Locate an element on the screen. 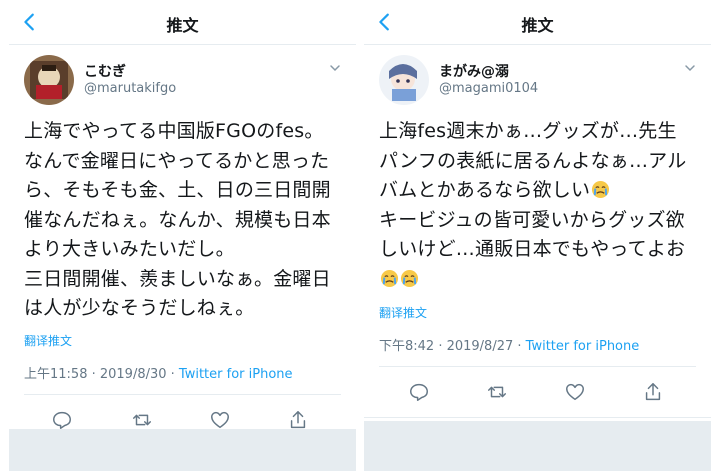  display-name: まがみ@溺 is located at coordinates (474, 71).